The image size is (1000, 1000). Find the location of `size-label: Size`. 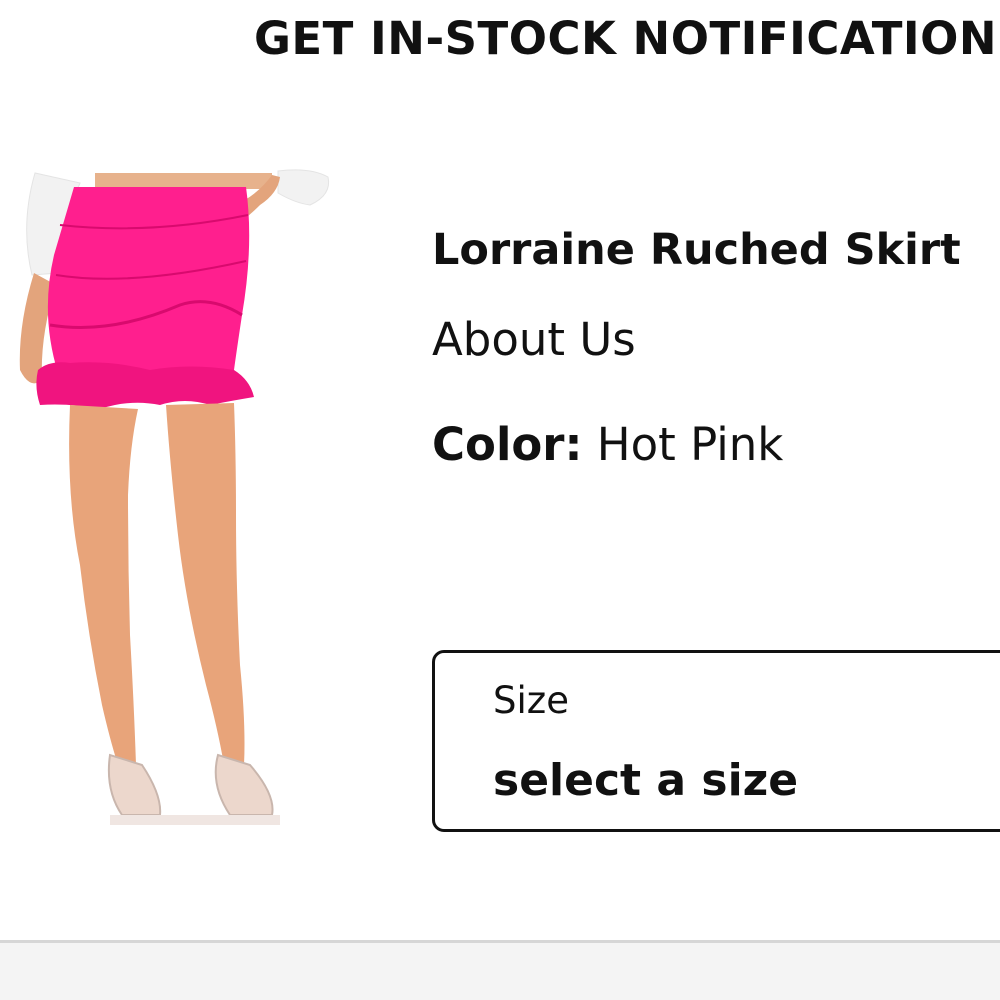

size-label: Size is located at coordinates (531, 700).